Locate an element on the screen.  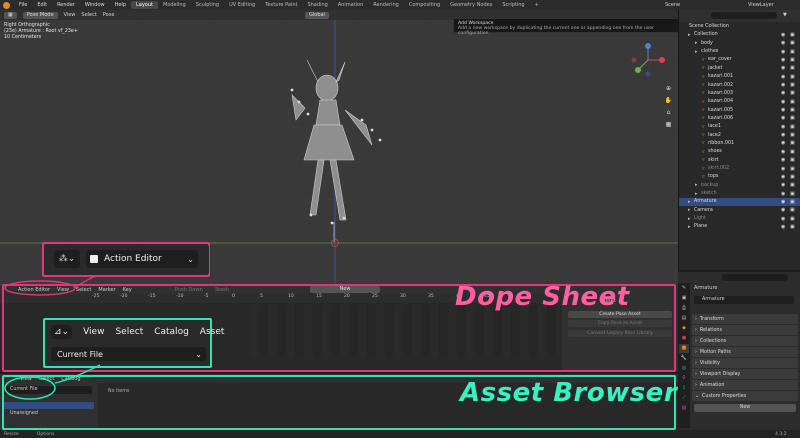
panel-animation: › Animation is located at coordinates (745, 385).